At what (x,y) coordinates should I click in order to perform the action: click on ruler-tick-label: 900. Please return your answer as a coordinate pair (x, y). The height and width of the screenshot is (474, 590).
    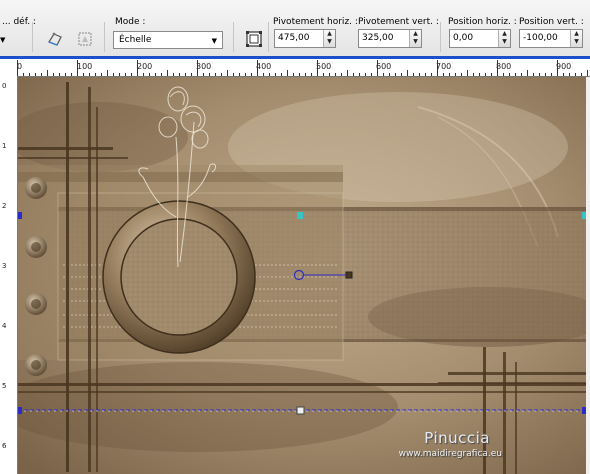
    Looking at the image, I should click on (564, 66).